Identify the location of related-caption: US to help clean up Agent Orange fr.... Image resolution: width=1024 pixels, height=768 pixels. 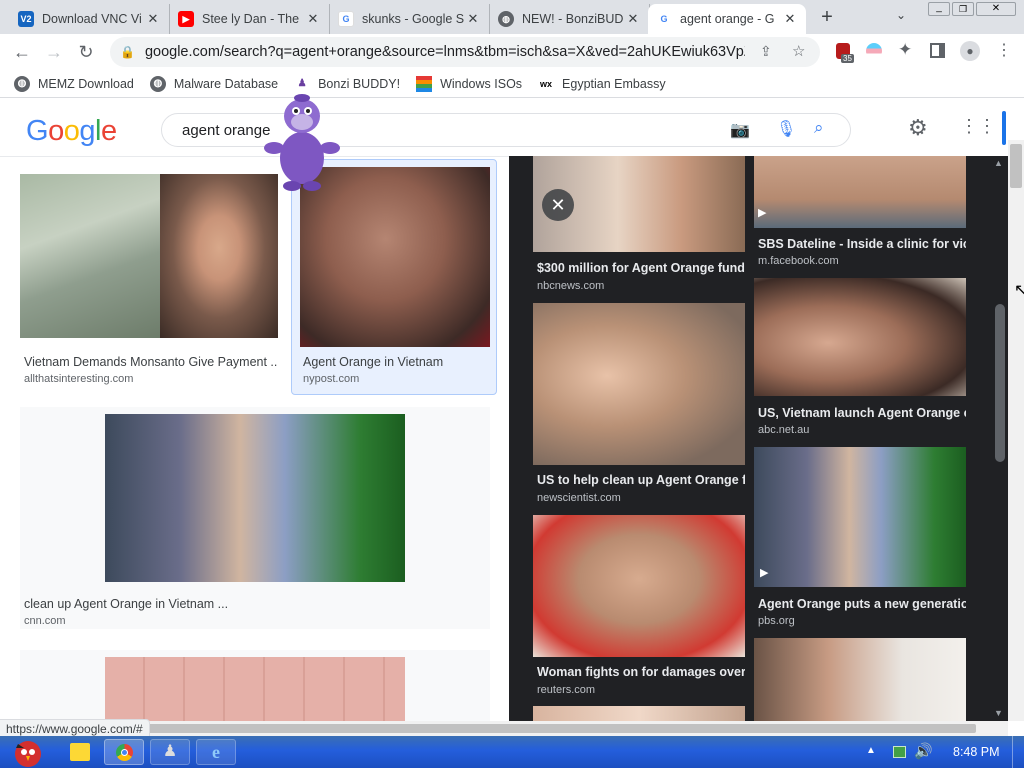
(641, 480).